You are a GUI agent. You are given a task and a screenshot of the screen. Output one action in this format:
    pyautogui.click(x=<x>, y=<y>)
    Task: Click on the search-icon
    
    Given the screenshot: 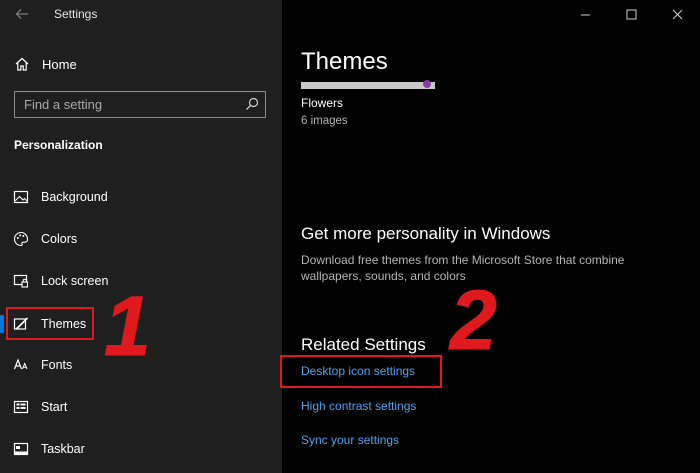 What is the action you would take?
    pyautogui.click(x=252, y=104)
    